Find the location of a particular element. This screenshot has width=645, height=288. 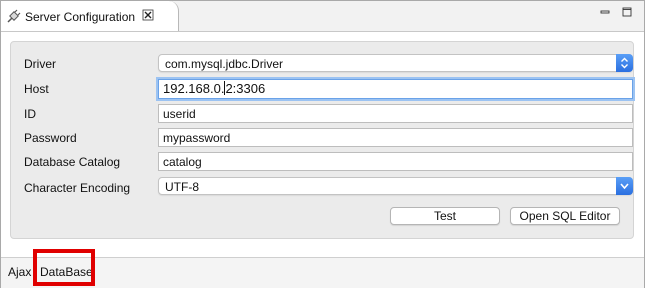

plug-connector-icon is located at coordinates (14, 16).